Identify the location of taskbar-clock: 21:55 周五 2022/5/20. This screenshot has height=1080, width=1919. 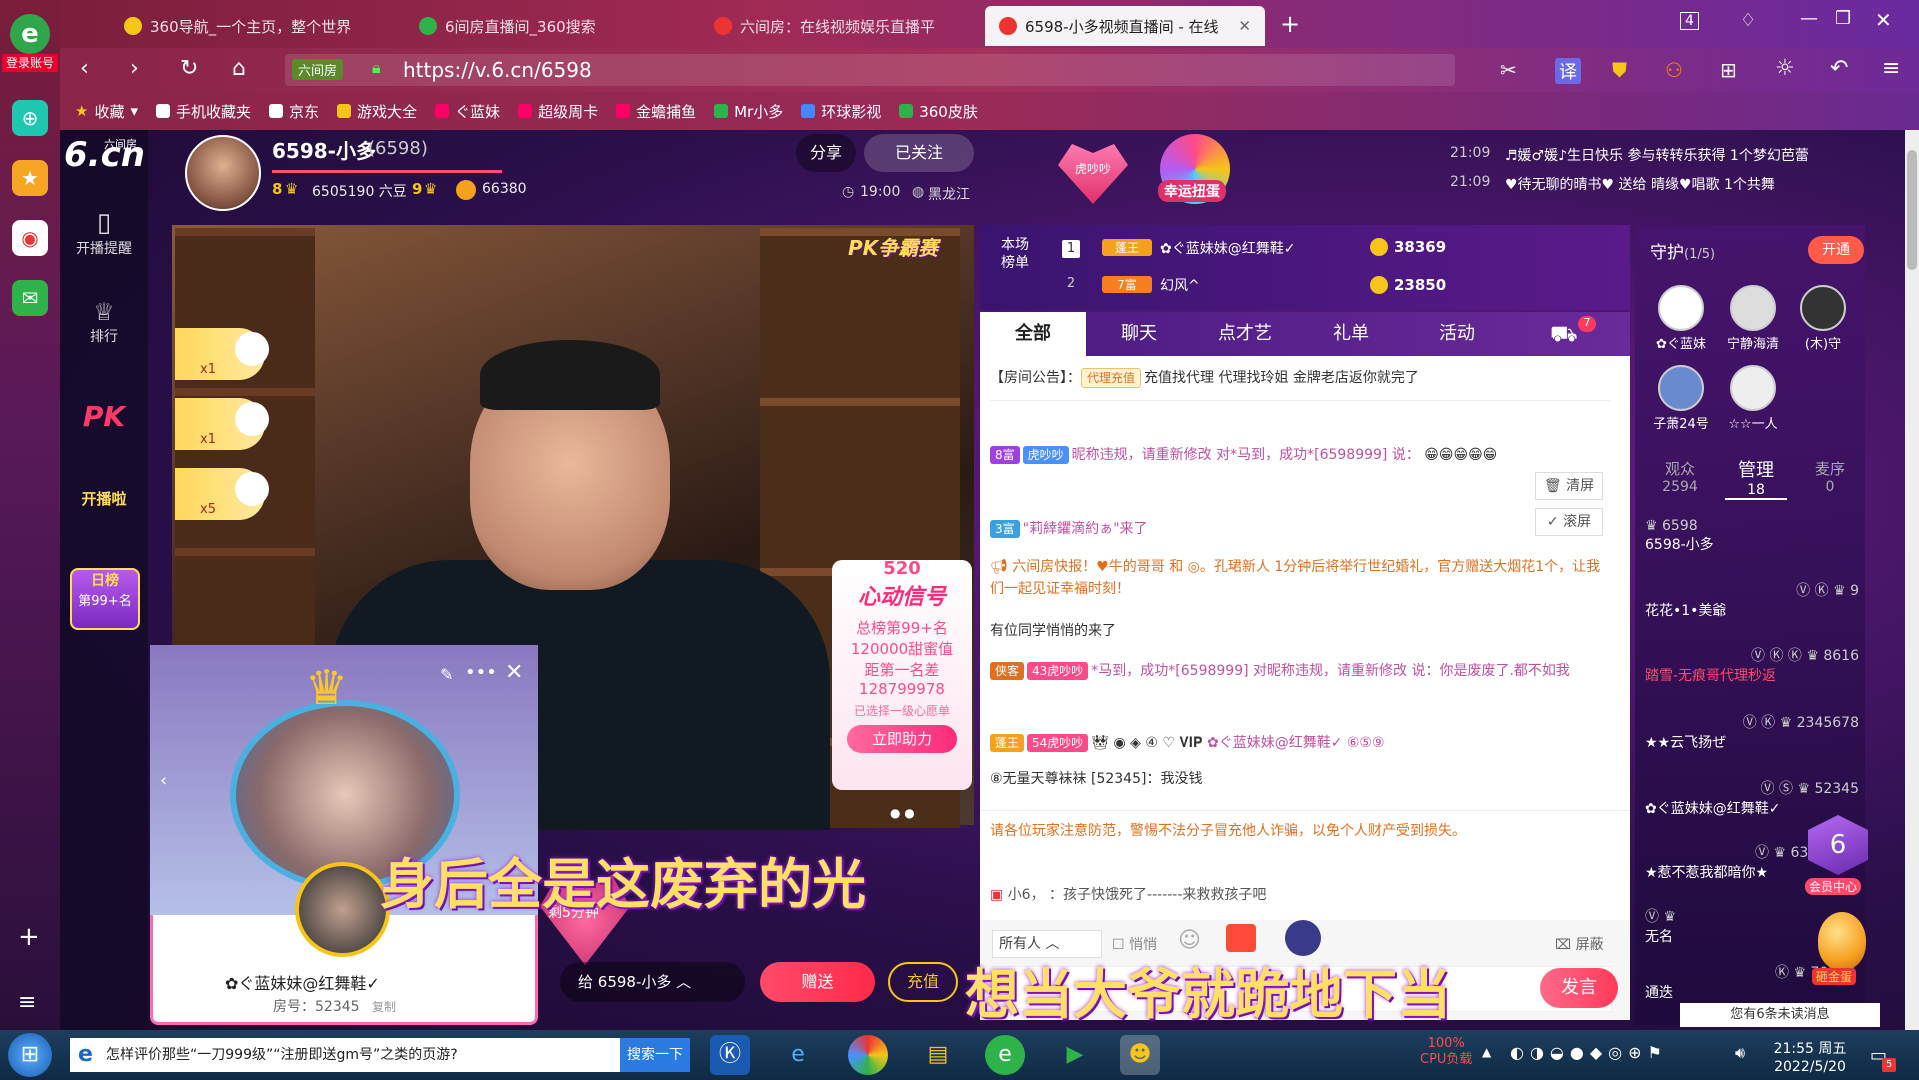
(1810, 1058).